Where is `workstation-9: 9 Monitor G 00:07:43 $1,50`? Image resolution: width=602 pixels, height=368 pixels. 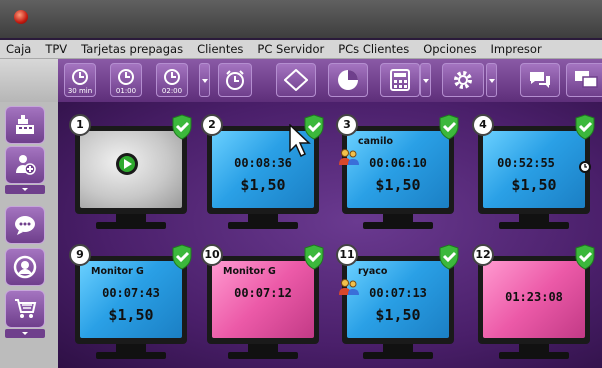 workstation-9: 9 Monitor G 00:07:43 $1,50 is located at coordinates (131, 303).